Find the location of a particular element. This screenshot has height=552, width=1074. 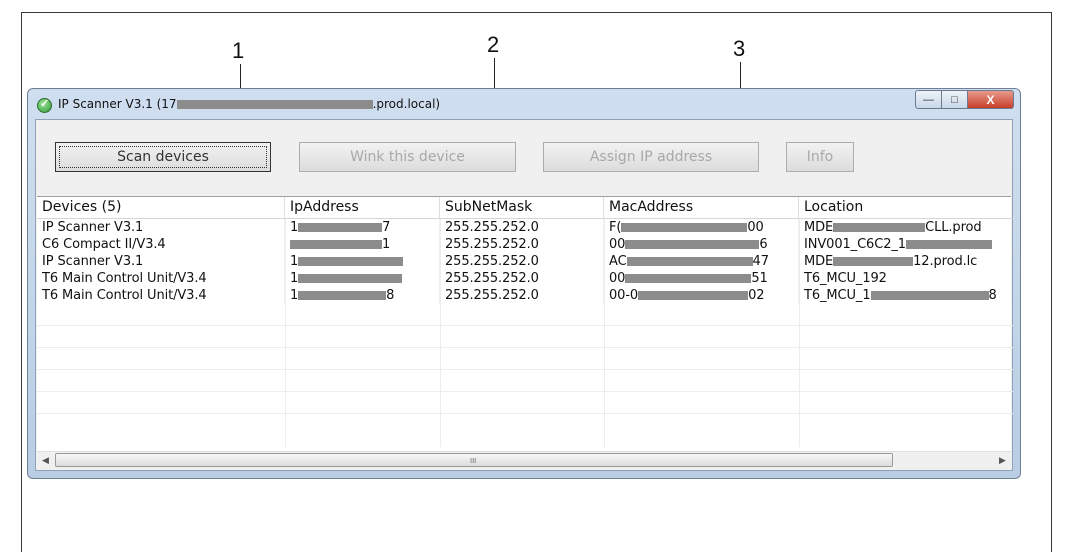

ip-address: 17 is located at coordinates (362, 227).